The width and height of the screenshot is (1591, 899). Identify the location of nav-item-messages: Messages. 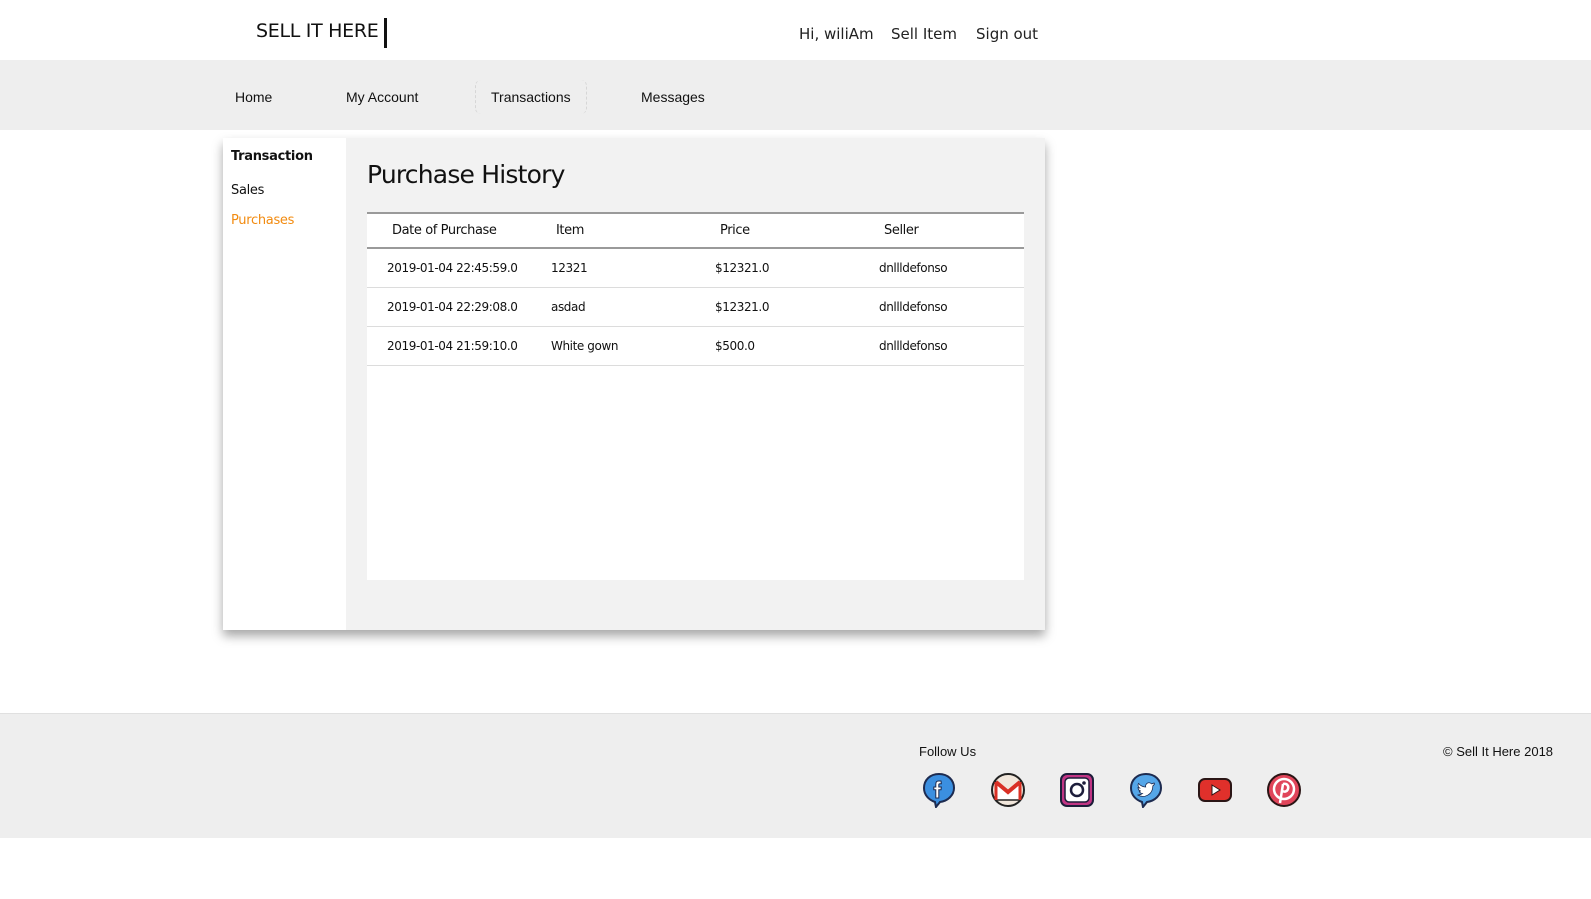
(673, 97).